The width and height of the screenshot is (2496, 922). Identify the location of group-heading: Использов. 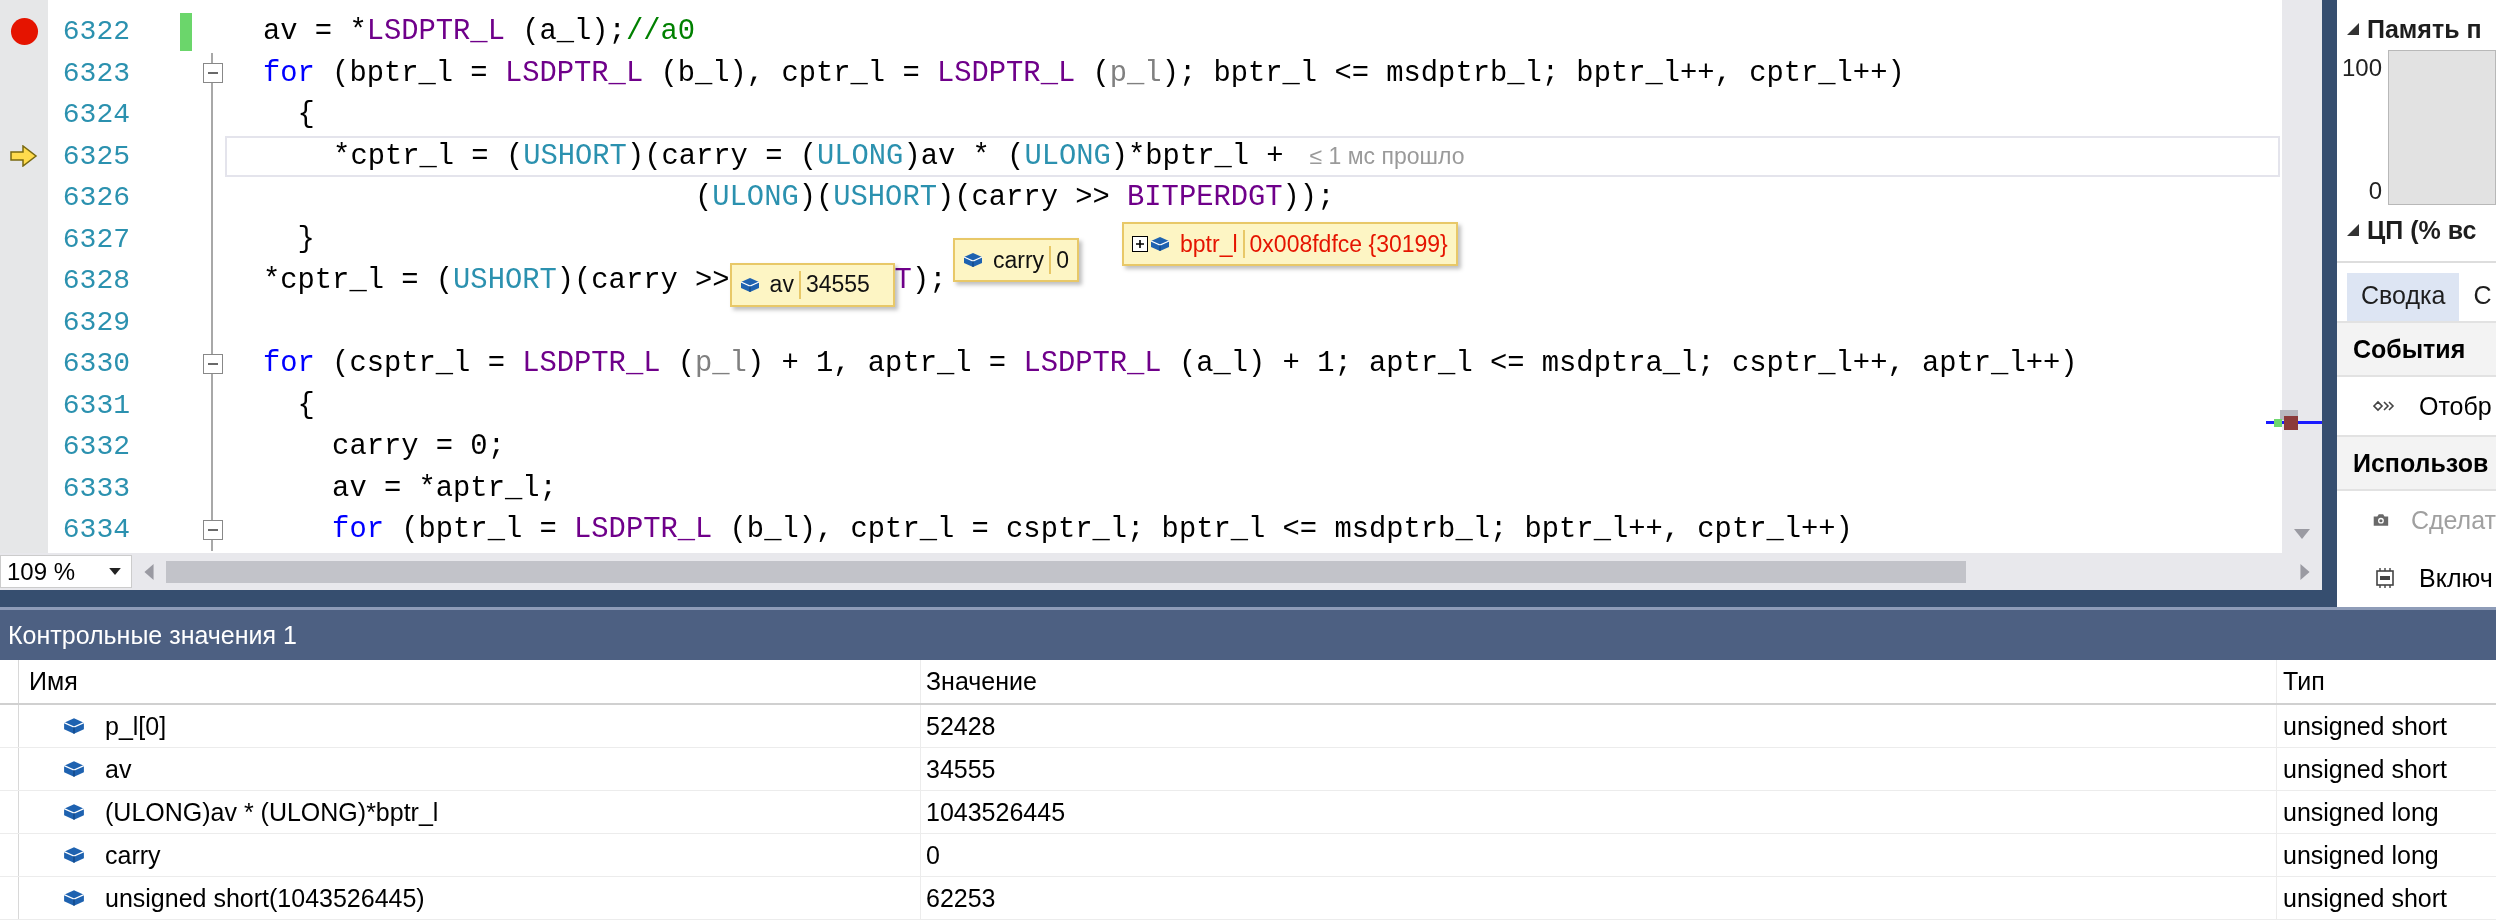
(2421, 463).